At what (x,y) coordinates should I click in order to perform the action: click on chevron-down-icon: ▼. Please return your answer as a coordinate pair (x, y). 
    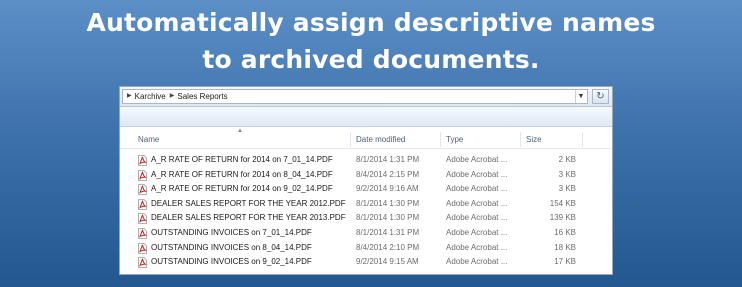
    Looking at the image, I should click on (580, 96).